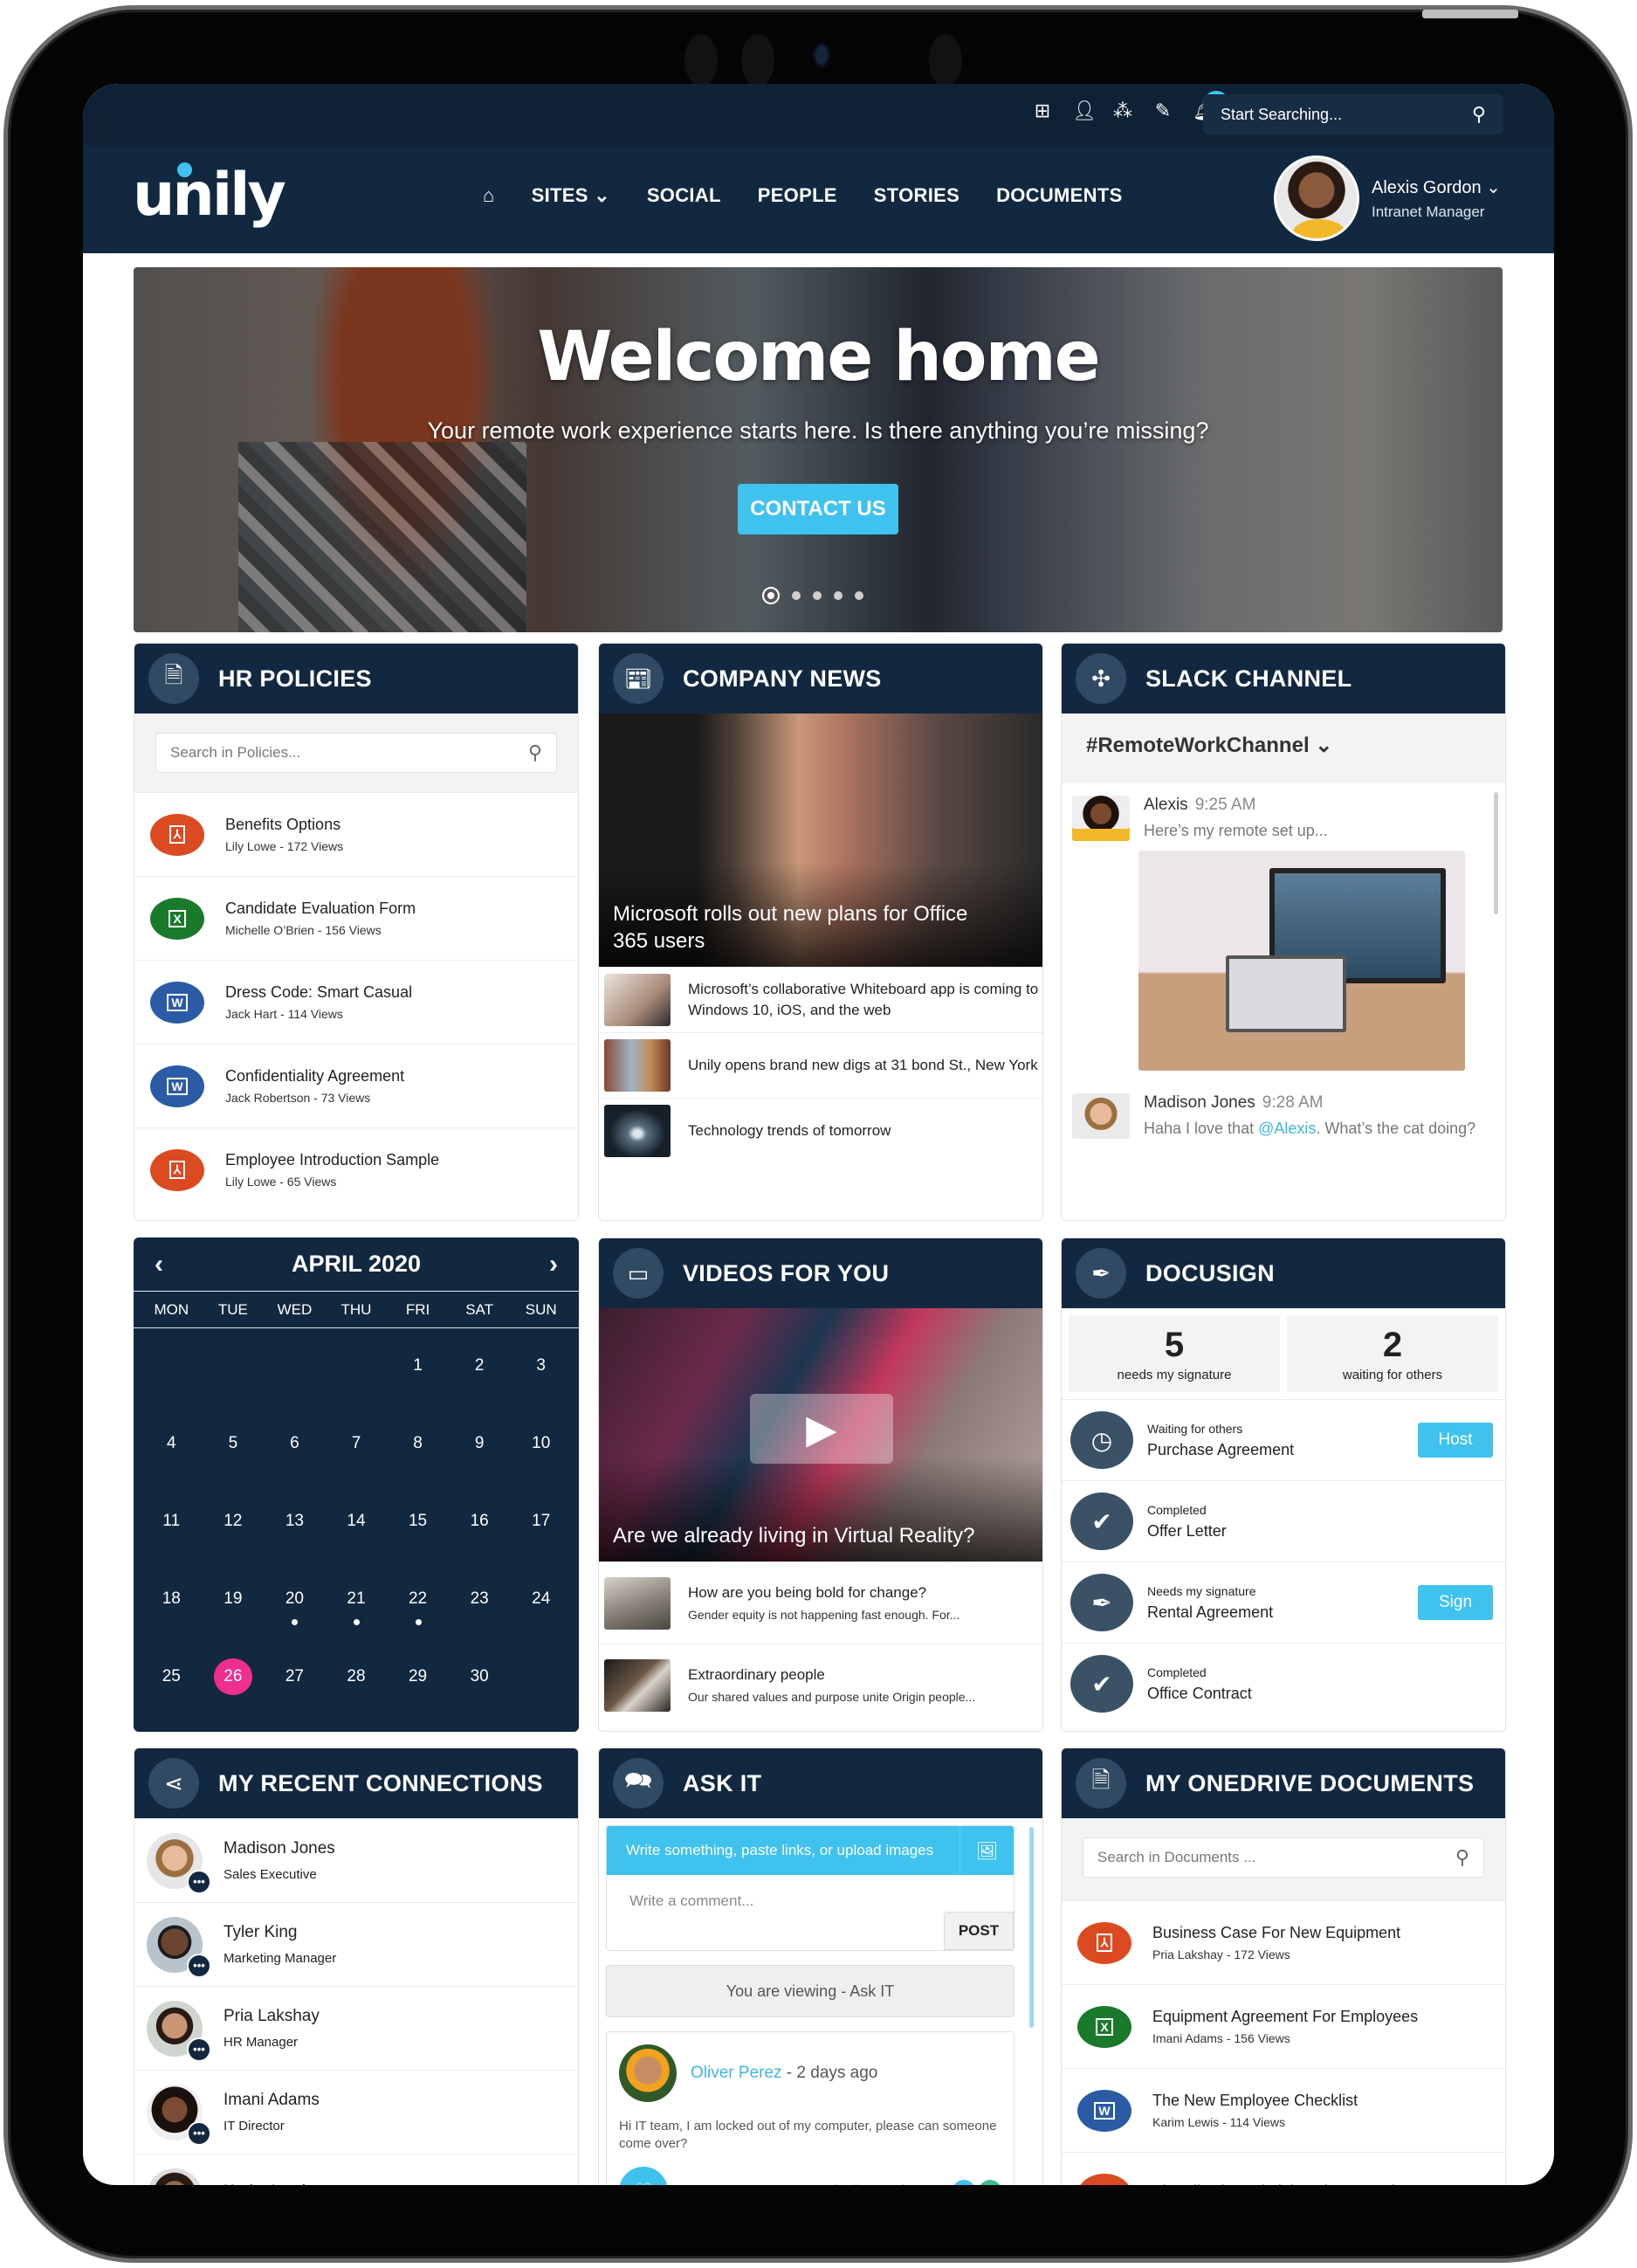 The image size is (1637, 2268). What do you see at coordinates (418, 1612) in the screenshot?
I see `calendar-day: 22` at bounding box center [418, 1612].